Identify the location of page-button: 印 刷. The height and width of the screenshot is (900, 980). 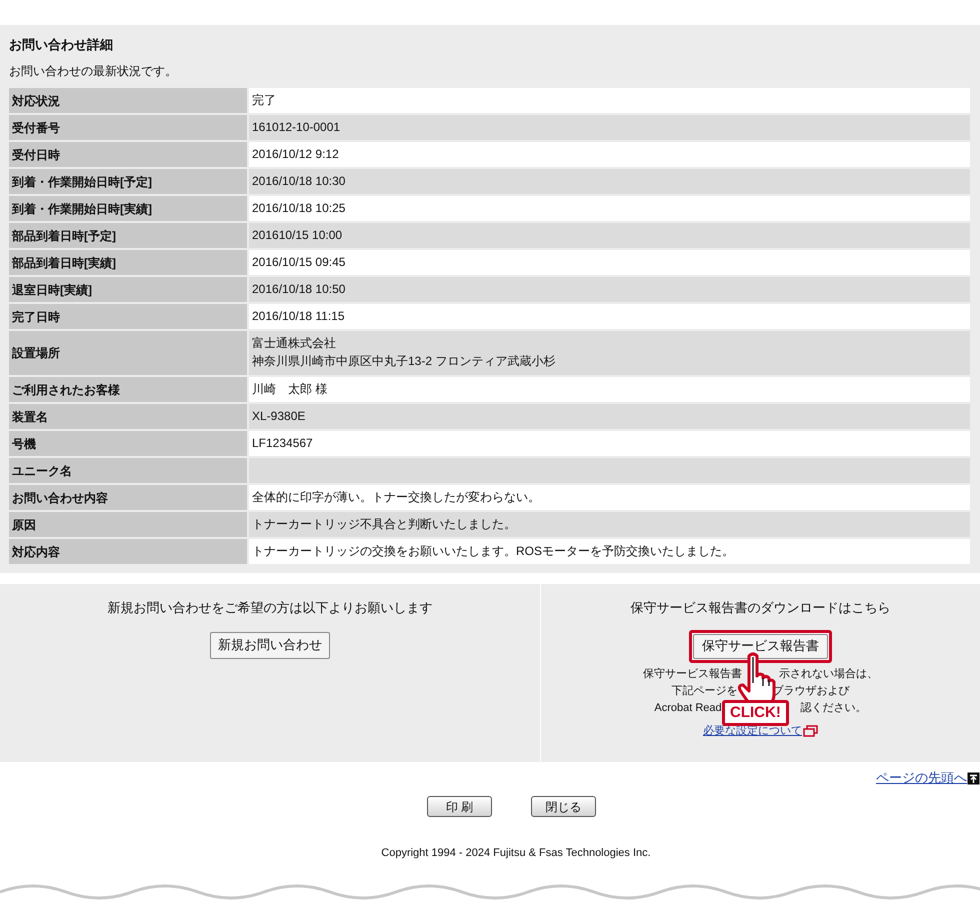
(459, 806).